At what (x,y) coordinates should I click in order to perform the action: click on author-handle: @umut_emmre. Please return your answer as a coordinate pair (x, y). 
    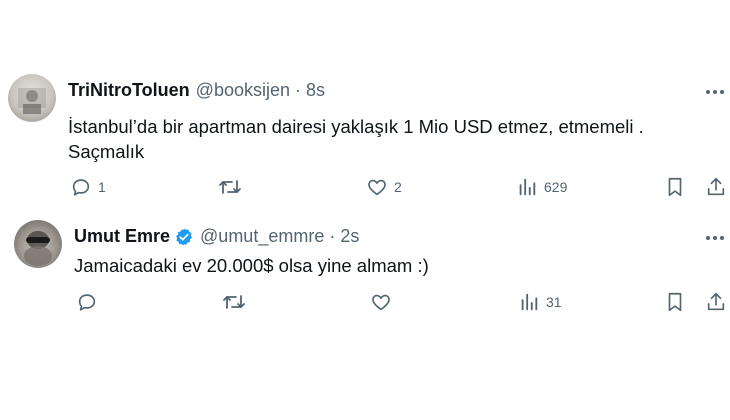
    Looking at the image, I should click on (262, 236).